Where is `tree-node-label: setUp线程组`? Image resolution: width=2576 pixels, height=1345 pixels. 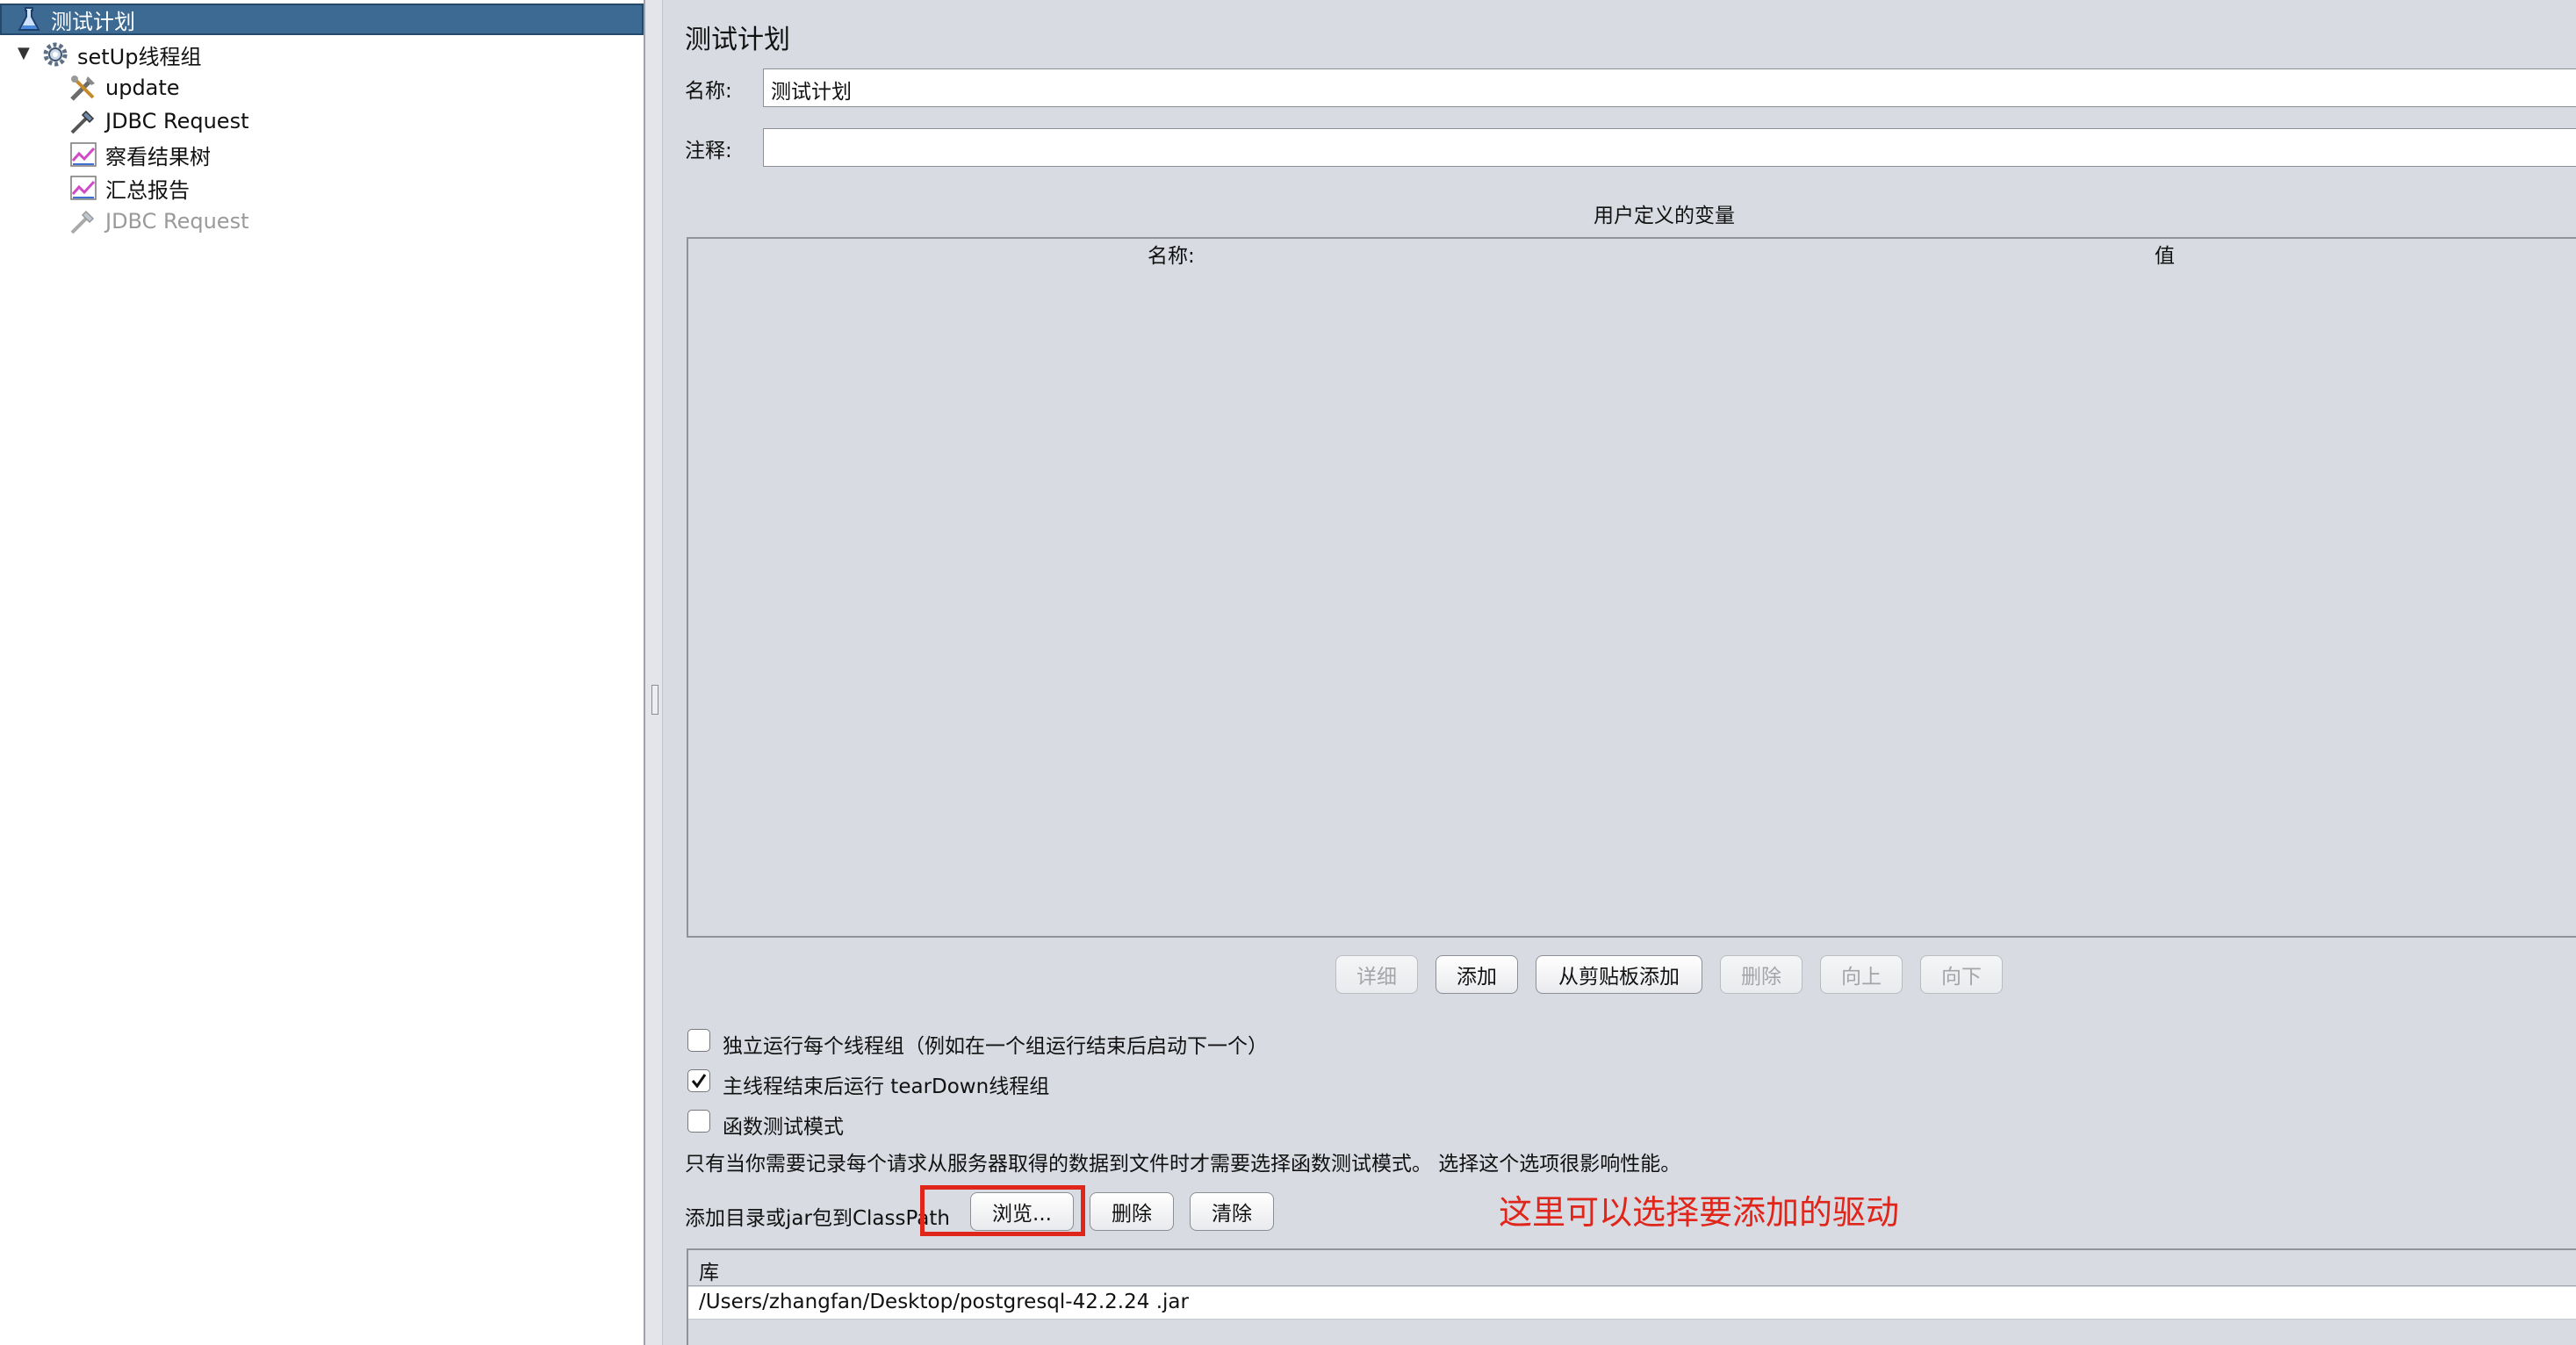 tree-node-label: setUp线程组 is located at coordinates (139, 56).